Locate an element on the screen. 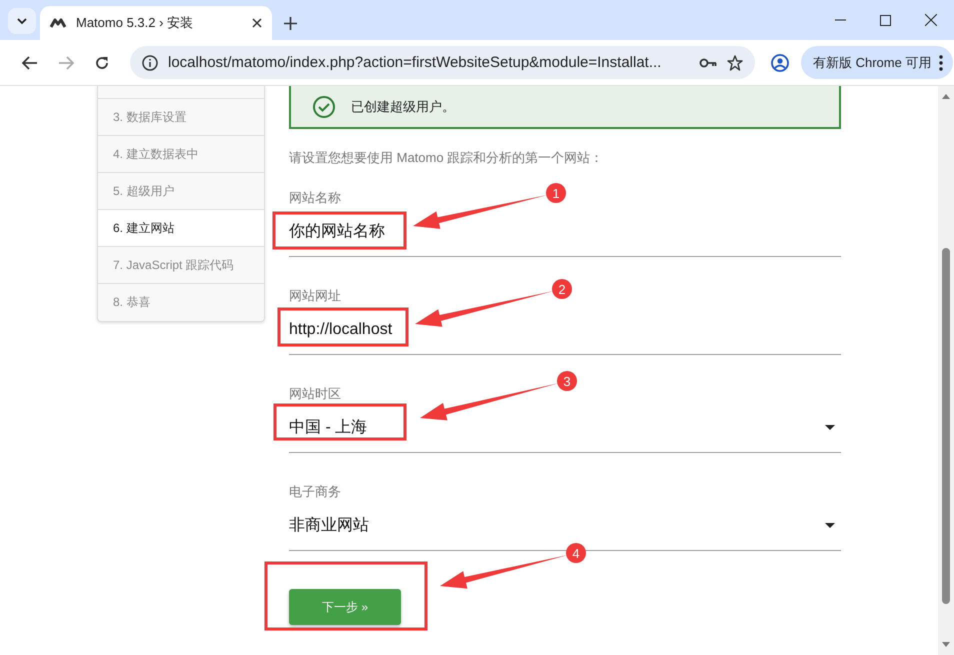  number-badge: 3 is located at coordinates (567, 381).